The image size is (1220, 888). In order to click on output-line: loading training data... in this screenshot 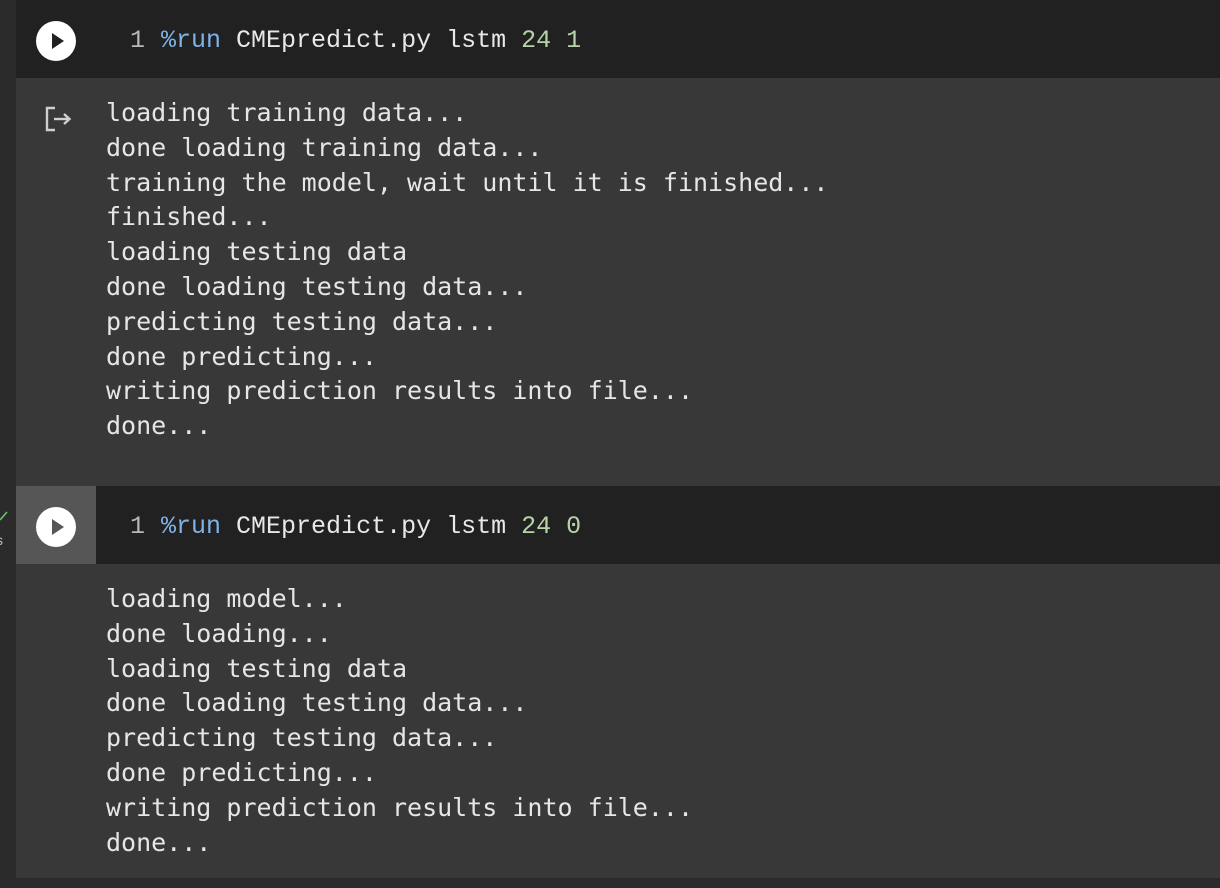, I will do `click(287, 112)`.